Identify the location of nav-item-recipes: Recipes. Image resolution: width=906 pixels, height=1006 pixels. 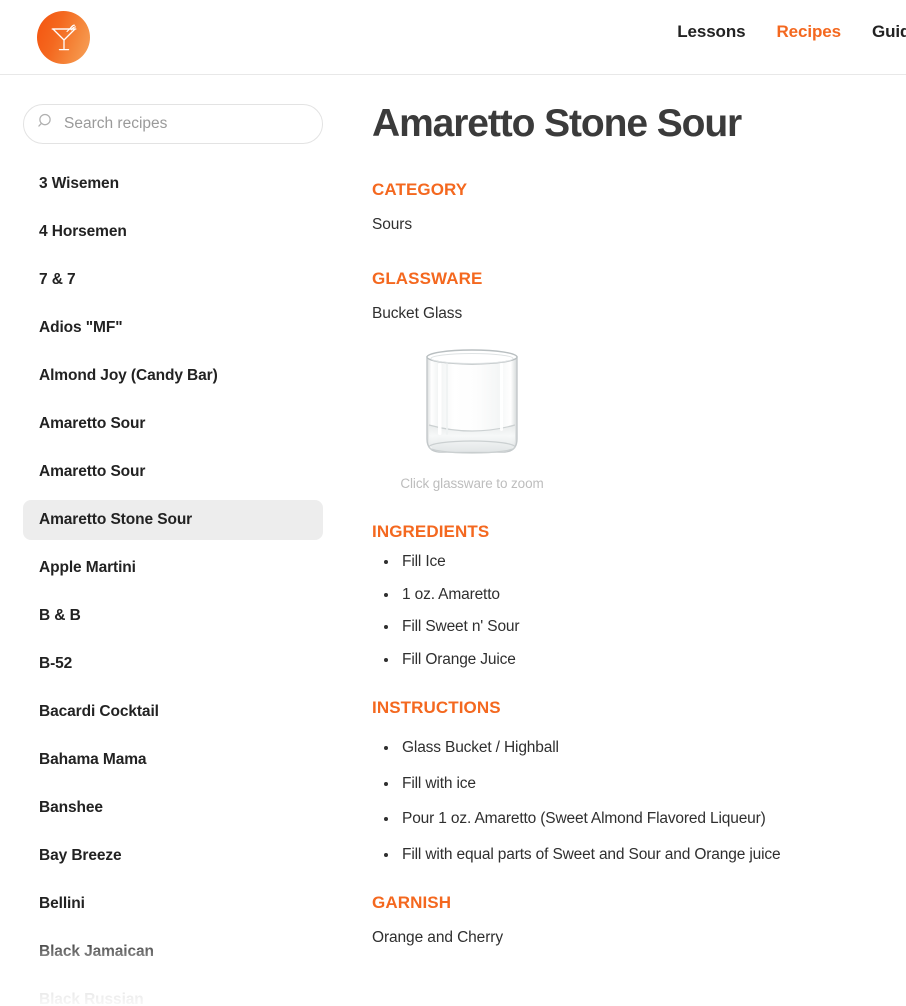
(808, 32).